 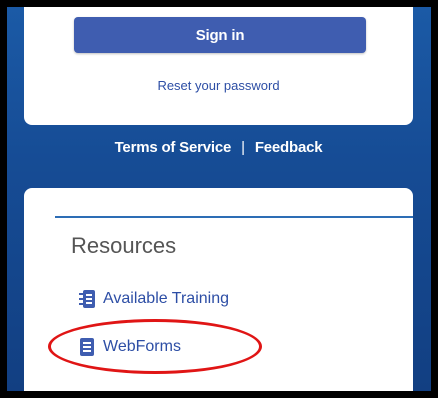 I want to click on highlight-ellipse, so click(x=155, y=346).